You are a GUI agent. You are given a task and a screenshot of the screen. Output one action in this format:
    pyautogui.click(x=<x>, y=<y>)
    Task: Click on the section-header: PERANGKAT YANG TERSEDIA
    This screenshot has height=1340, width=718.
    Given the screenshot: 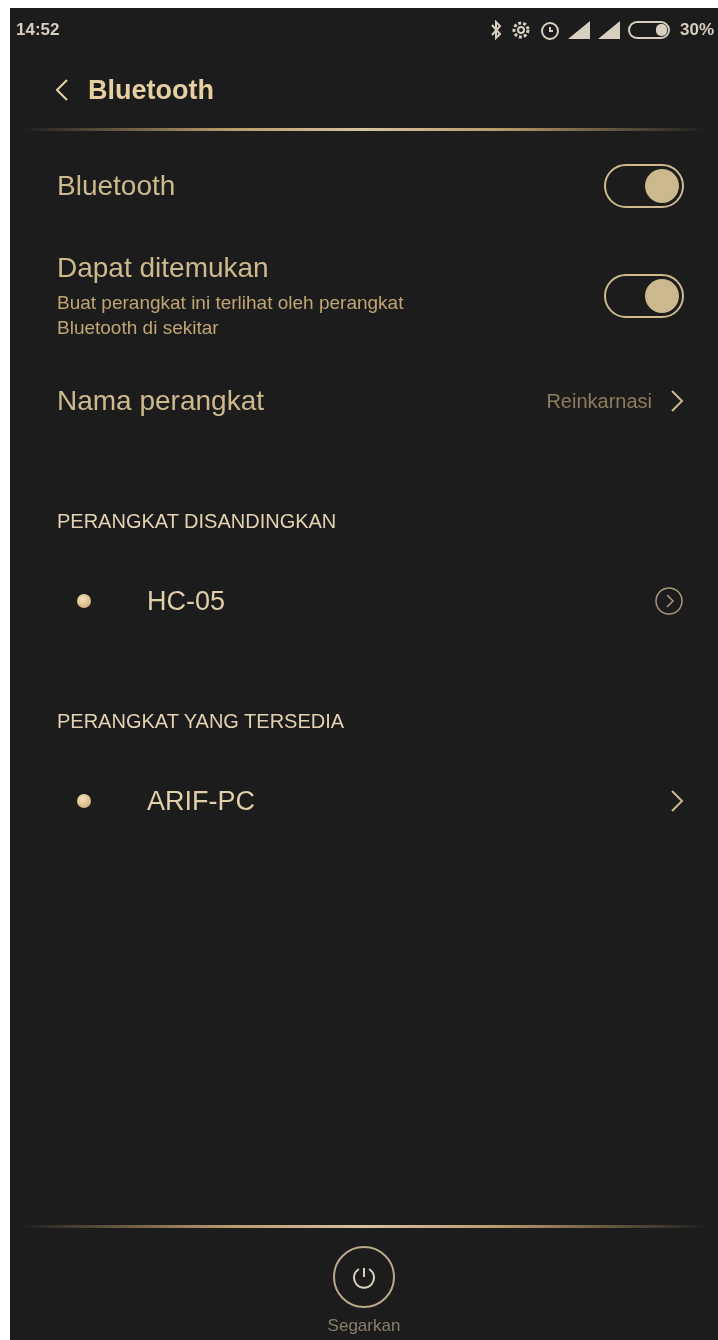 What is the action you would take?
    pyautogui.click(x=201, y=721)
    